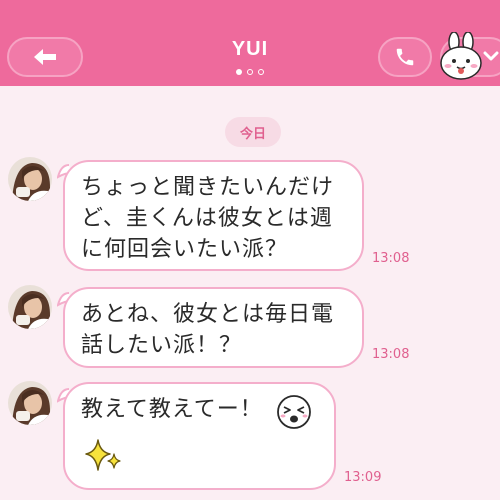 The width and height of the screenshot is (500, 500). Describe the element at coordinates (208, 314) in the screenshot. I see `message-line: あとね、彼女とは毎日電` at that location.